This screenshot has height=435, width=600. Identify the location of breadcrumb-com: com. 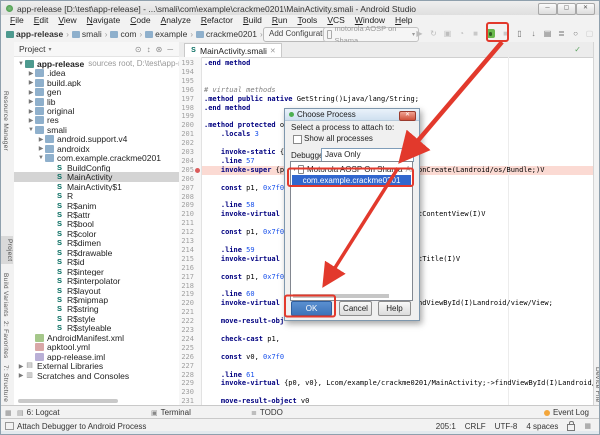
(123, 34).